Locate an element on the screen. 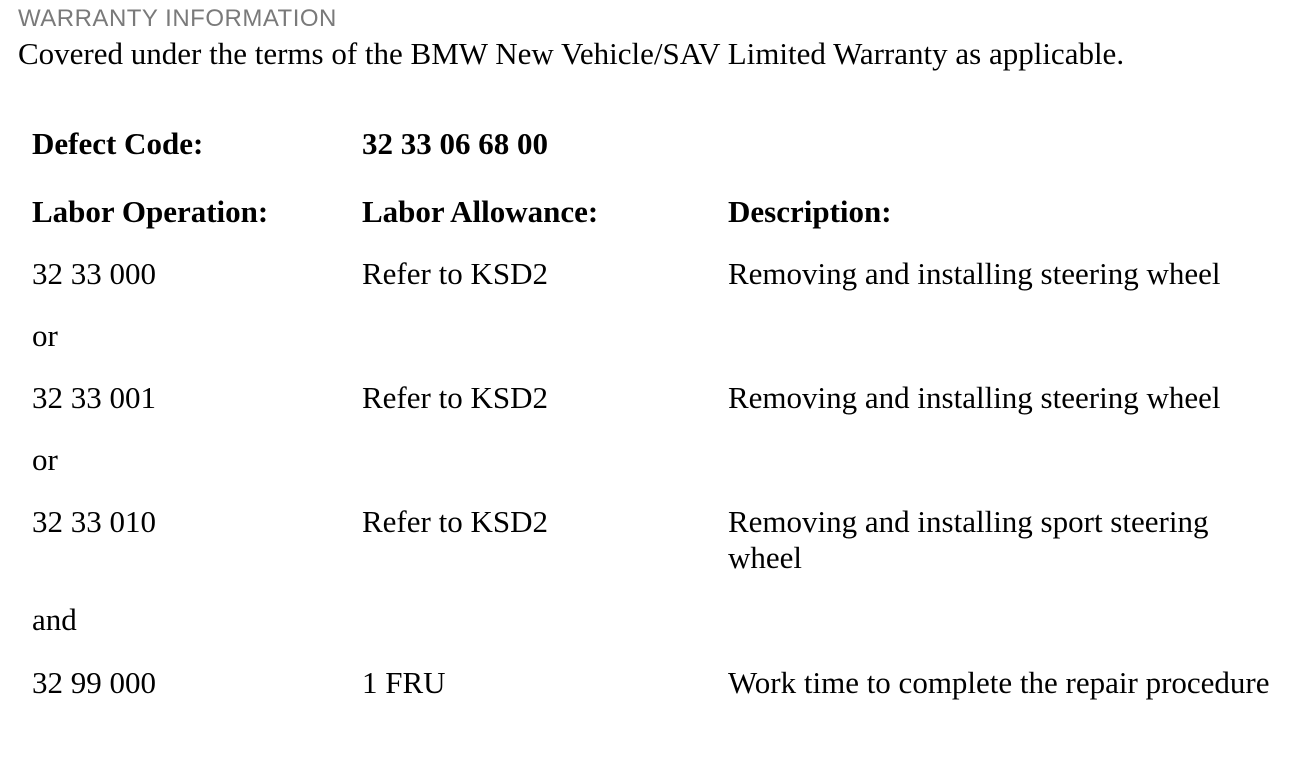 The image size is (1312, 768). section-title: WARRANTY INFORMATION is located at coordinates (177, 18).